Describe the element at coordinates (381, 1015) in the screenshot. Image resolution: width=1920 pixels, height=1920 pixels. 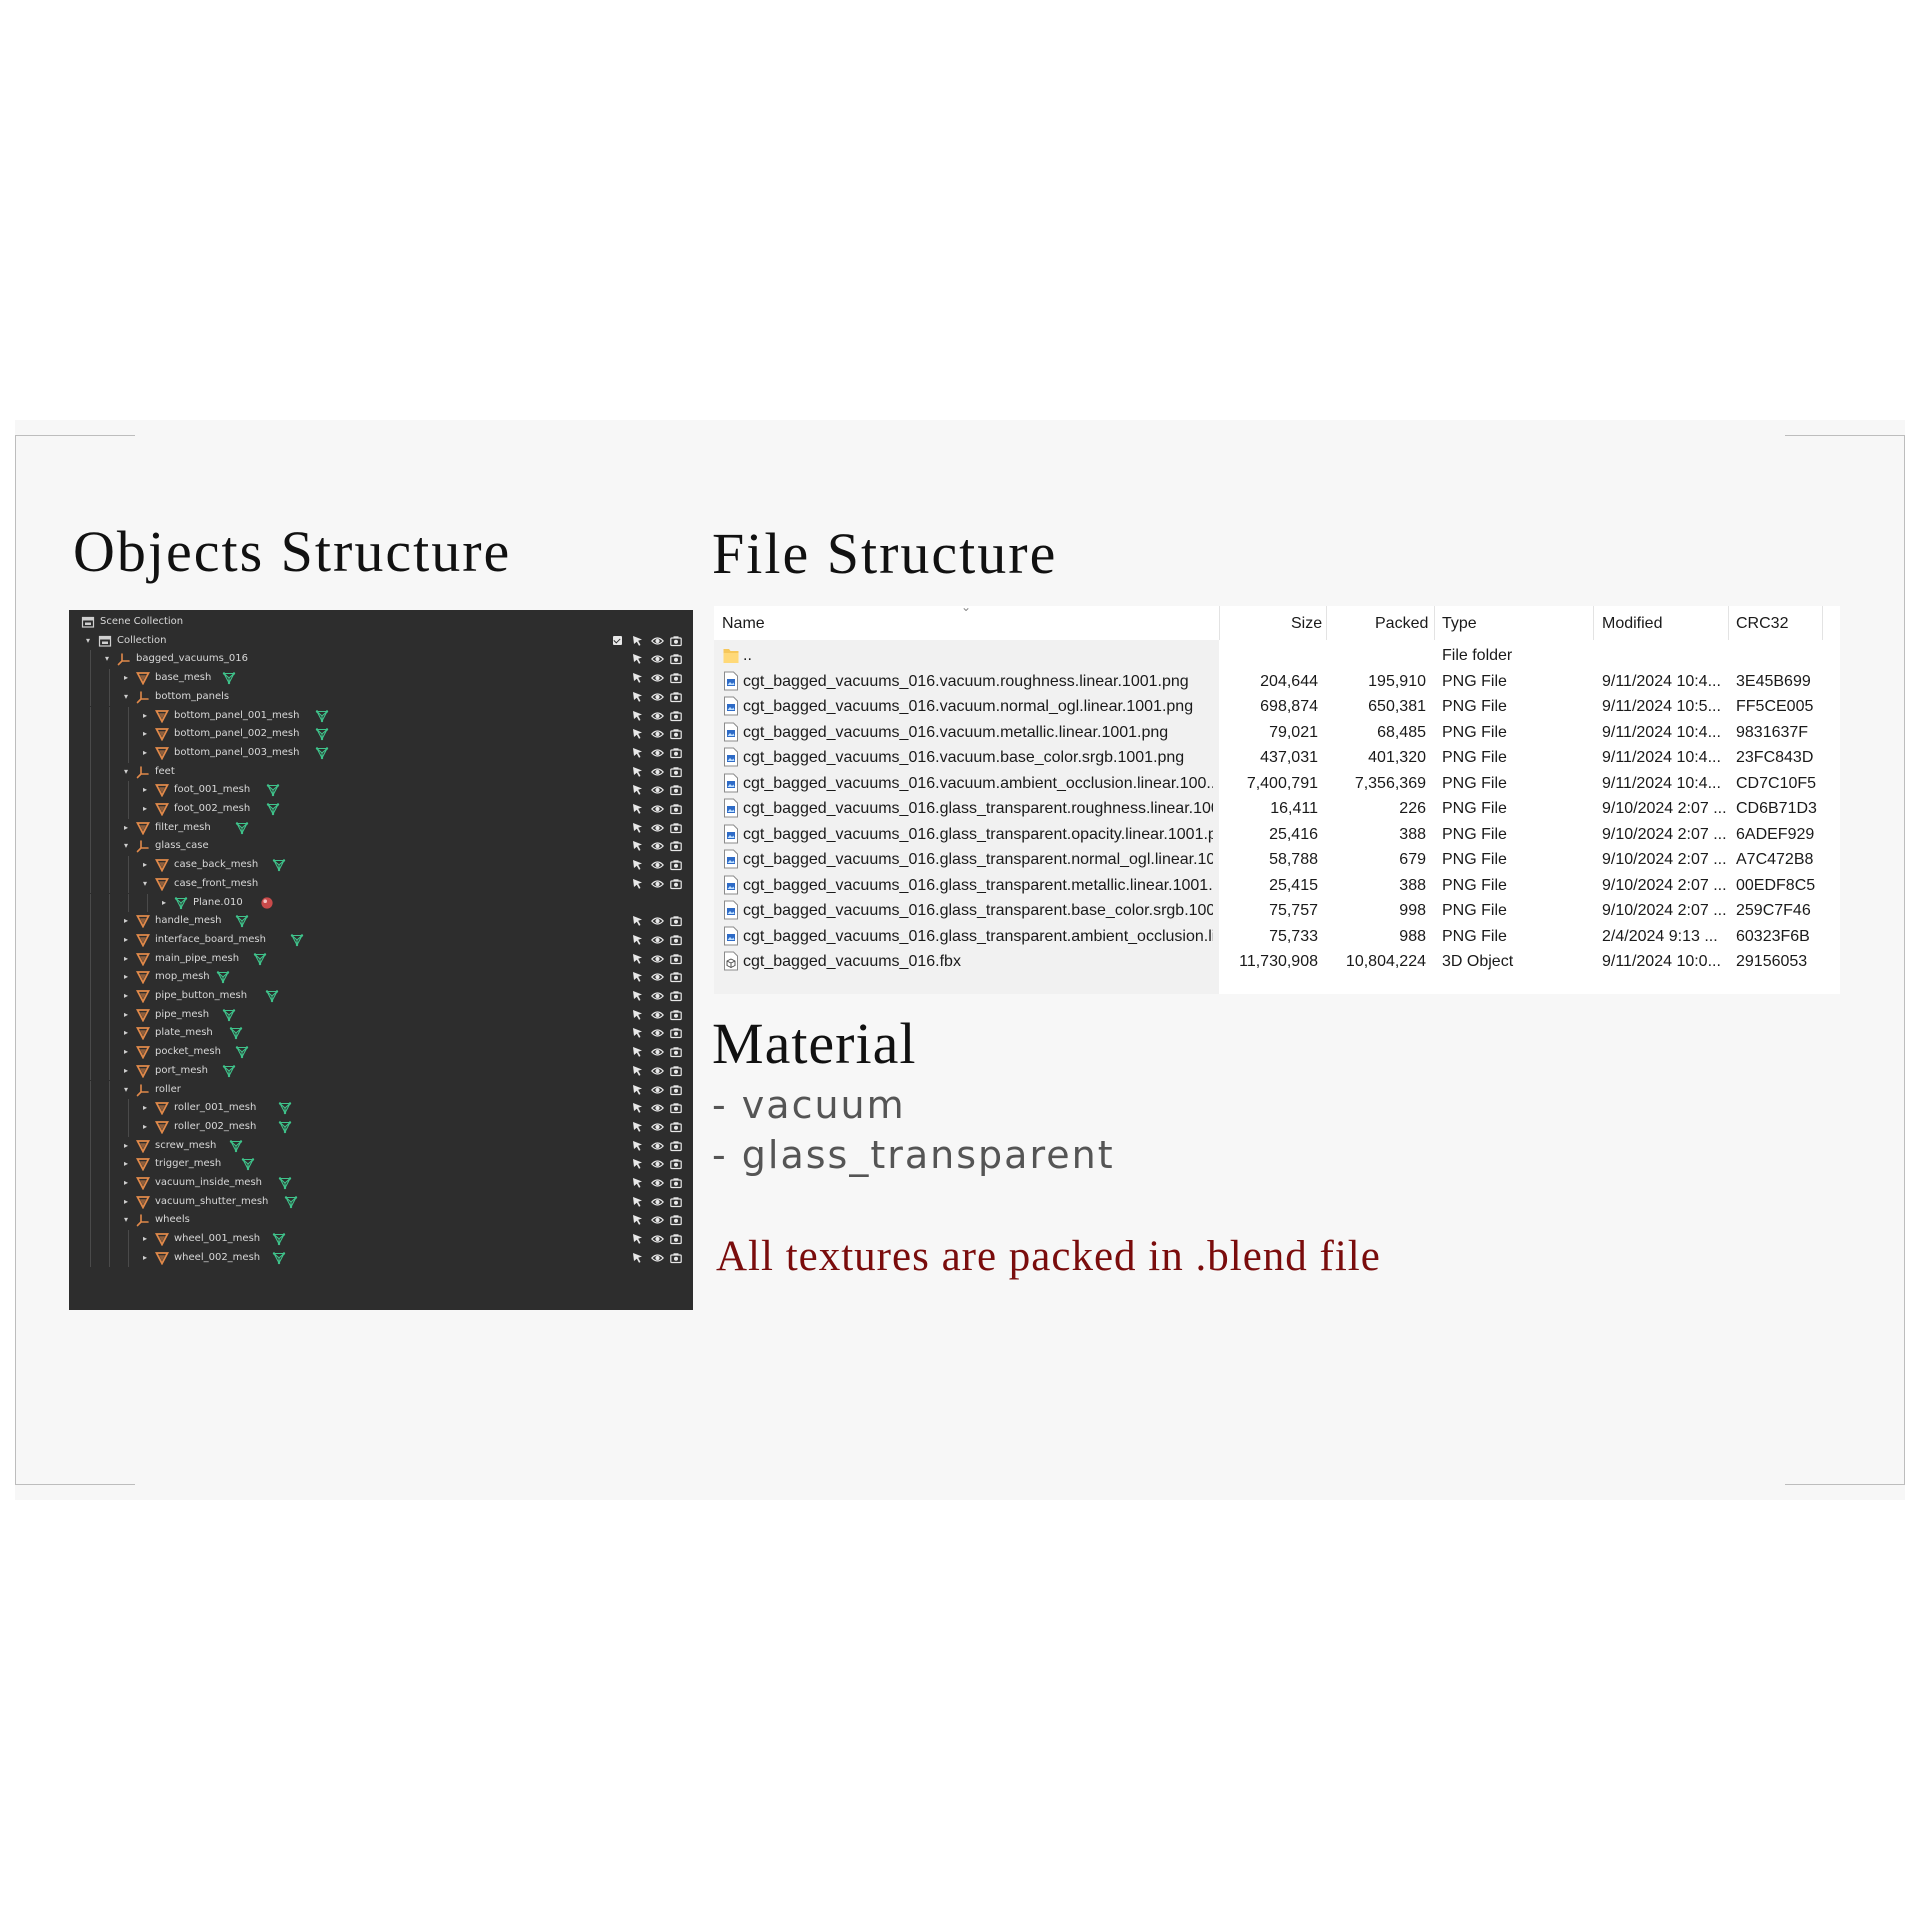
I see `outliner-row: ▸ pipe_mesh` at that location.